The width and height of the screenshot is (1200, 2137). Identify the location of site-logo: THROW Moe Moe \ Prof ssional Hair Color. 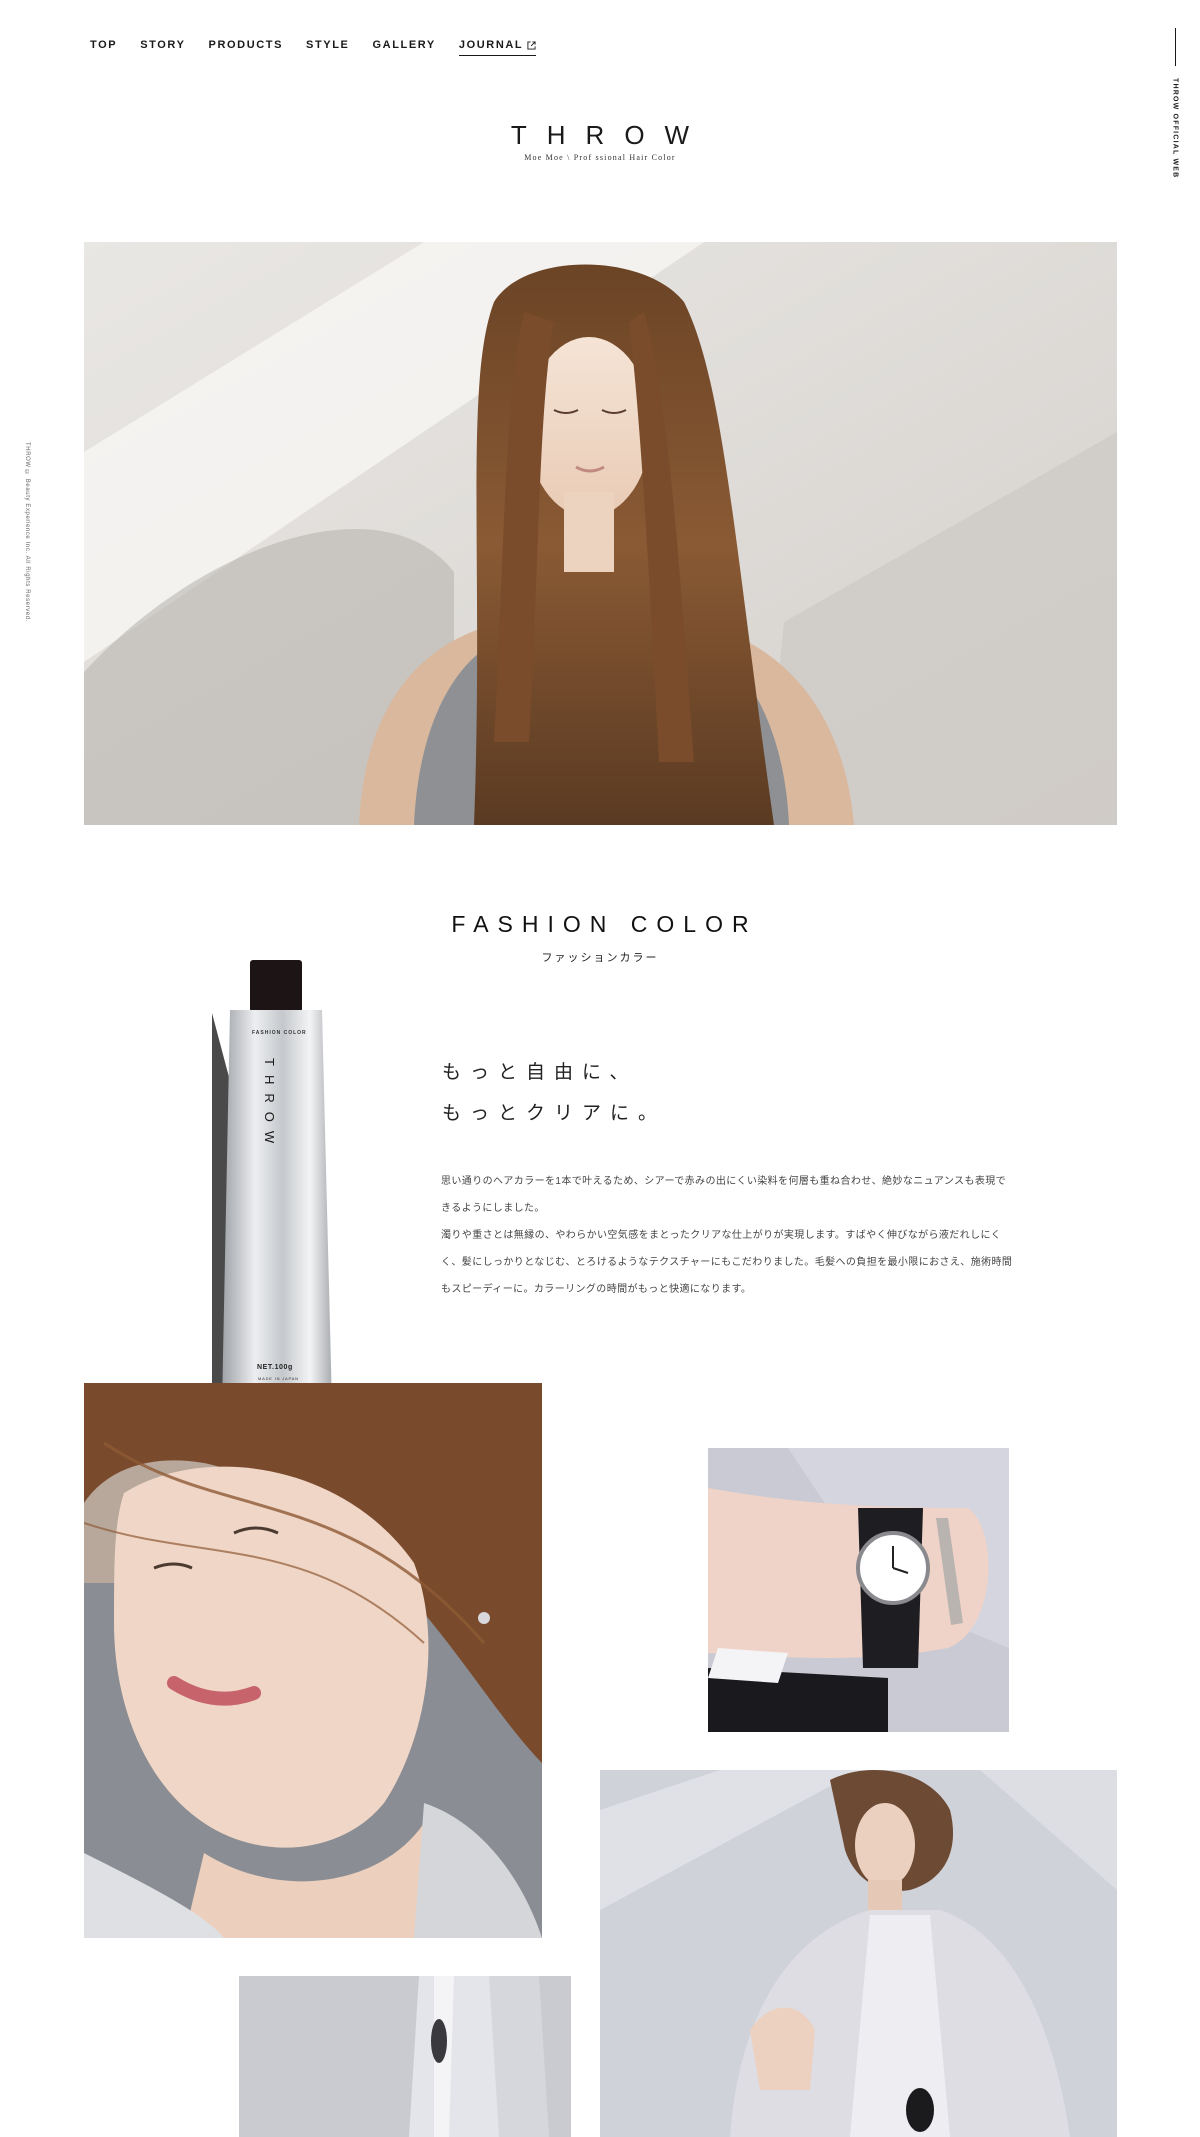
(600, 141).